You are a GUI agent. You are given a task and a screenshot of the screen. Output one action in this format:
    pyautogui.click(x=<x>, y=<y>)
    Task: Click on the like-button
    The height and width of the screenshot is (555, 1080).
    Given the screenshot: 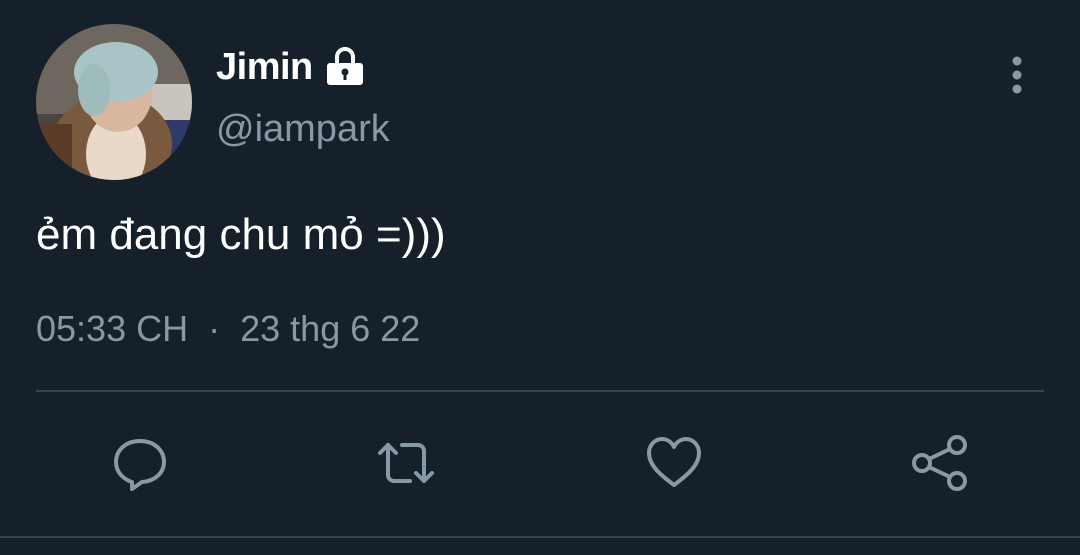 What is the action you would take?
    pyautogui.click(x=674, y=463)
    